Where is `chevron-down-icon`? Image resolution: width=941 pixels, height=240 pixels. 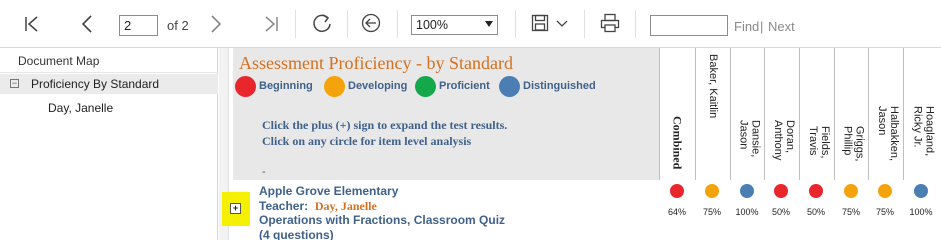 chevron-down-icon is located at coordinates (562, 24).